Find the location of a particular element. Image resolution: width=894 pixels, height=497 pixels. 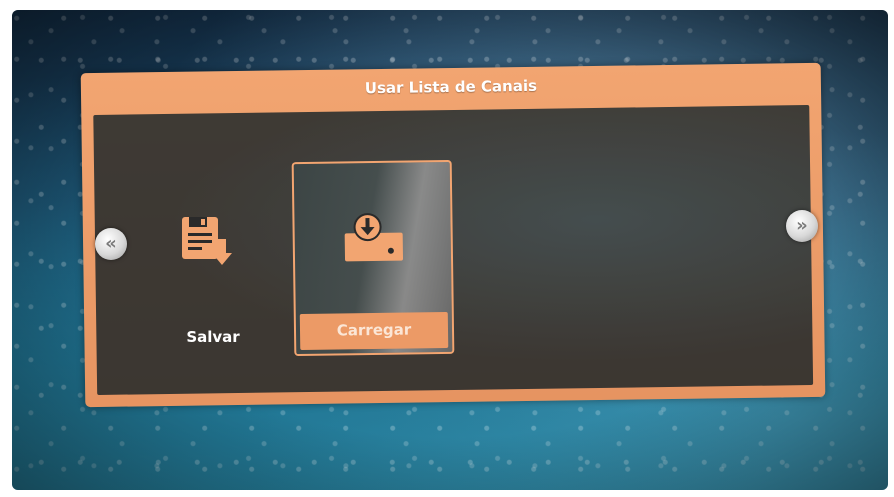

save-label: Salvar is located at coordinates (213, 337).